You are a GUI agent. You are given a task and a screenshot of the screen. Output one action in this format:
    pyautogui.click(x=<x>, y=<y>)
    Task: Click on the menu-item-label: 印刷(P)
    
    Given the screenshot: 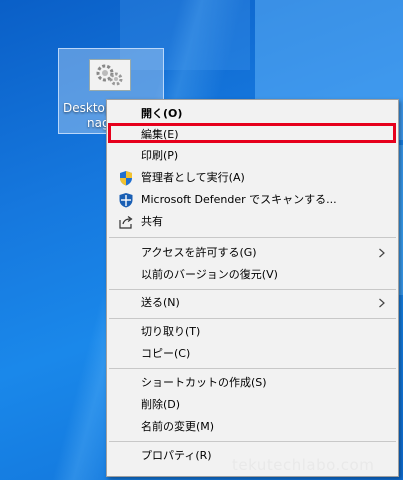 What is the action you would take?
    pyautogui.click(x=160, y=155)
    